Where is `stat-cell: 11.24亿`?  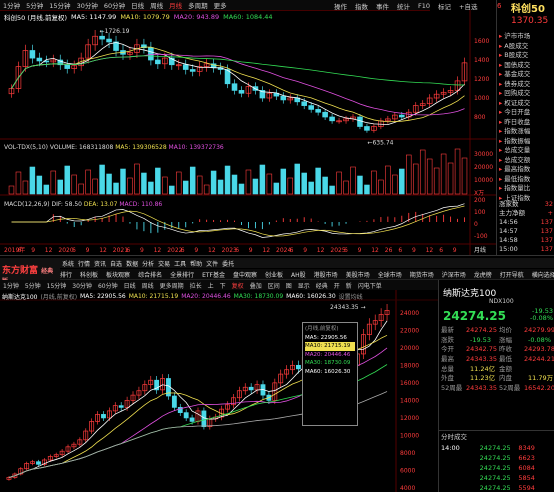
stat-cell: 11.24亿 is located at coordinates (483, 368).